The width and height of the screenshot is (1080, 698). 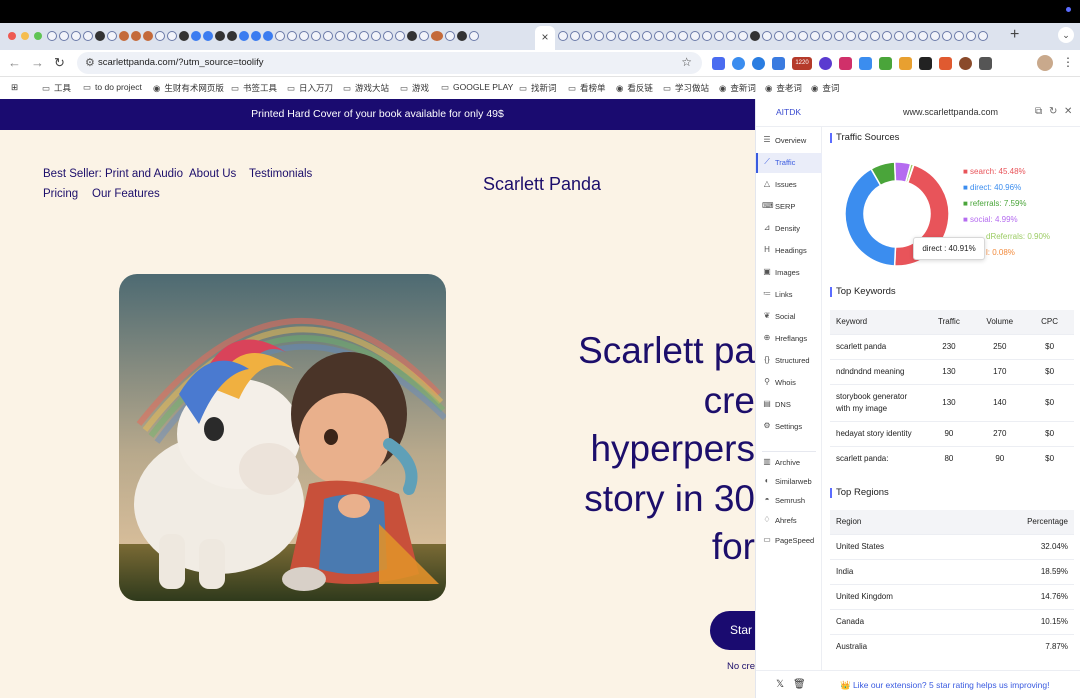 What do you see at coordinates (825, 88) in the screenshot?
I see `bookmark-item: ◉ 查词` at bounding box center [825, 88].